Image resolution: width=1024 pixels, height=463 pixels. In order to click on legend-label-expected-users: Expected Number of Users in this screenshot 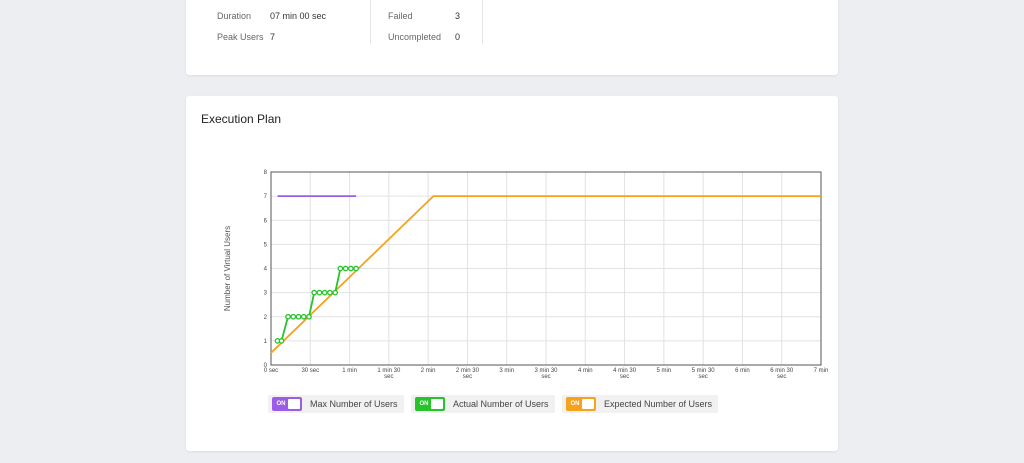, I will do `click(658, 404)`.